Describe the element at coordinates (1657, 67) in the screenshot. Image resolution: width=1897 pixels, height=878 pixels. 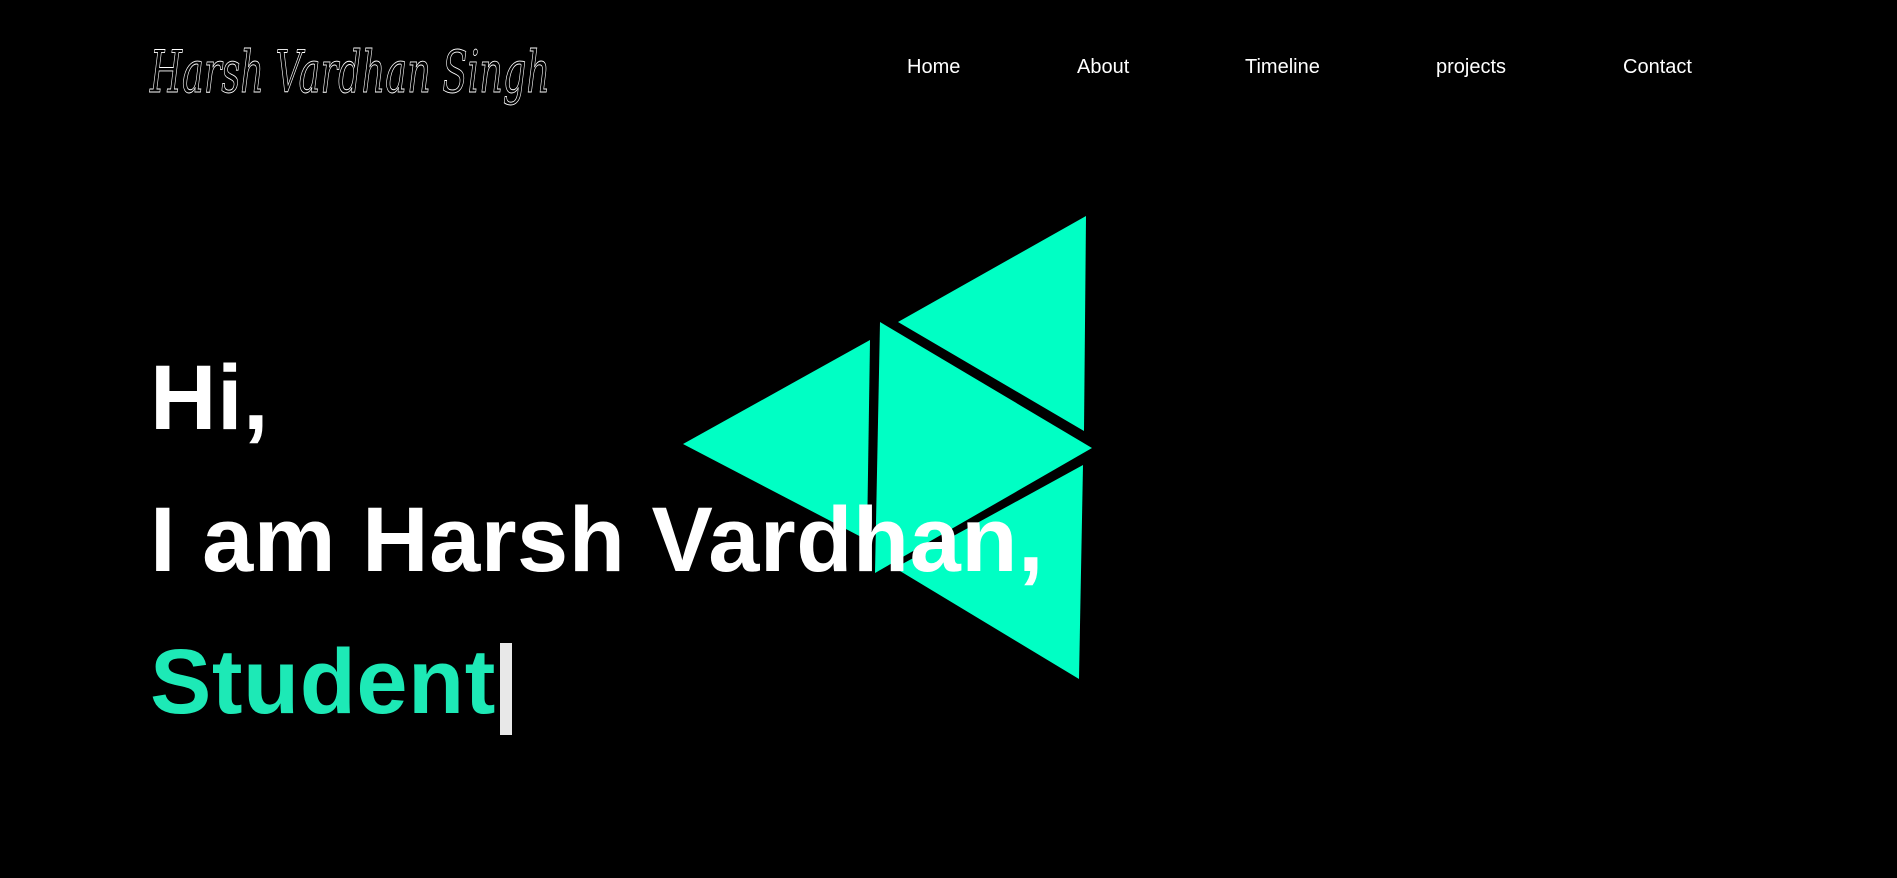
I see `nav-contact: Contact` at that location.